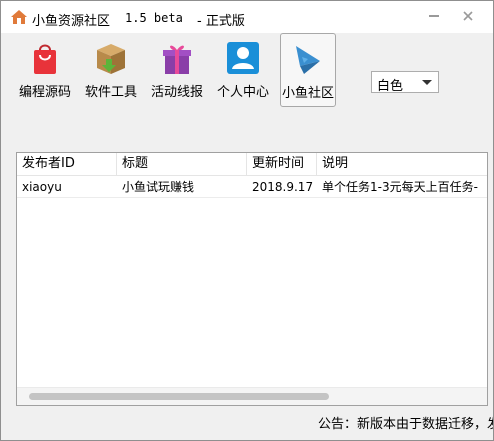 The image size is (494, 441). I want to click on version-label: 1.5 beta, so click(154, 18).